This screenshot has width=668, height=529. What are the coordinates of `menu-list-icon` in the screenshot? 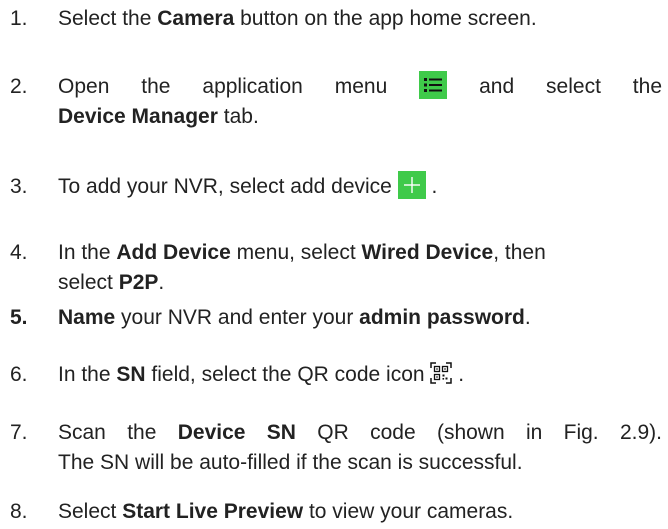 It's located at (433, 85).